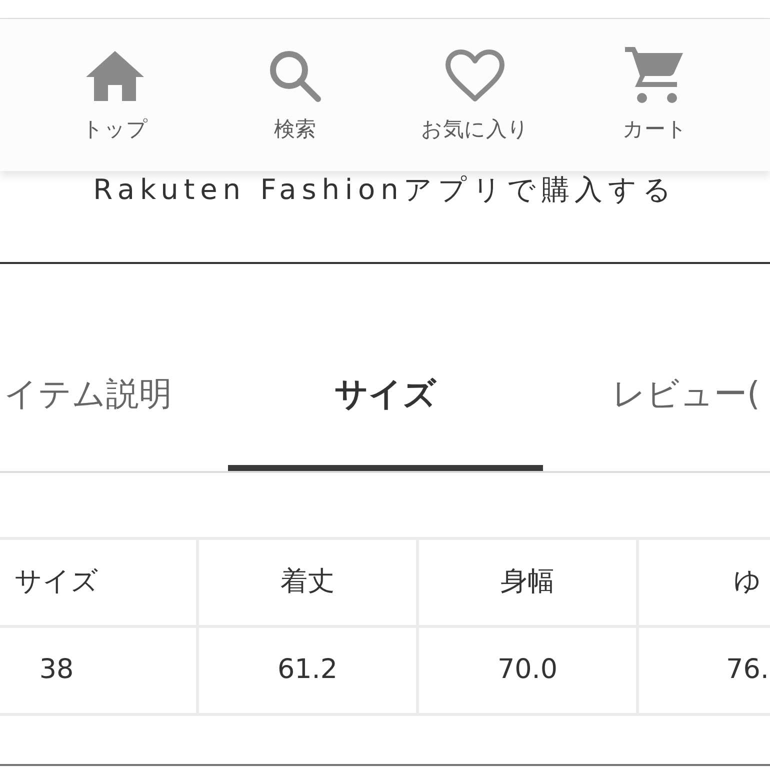  I want to click on tab: イテム説明, so click(114, 417).